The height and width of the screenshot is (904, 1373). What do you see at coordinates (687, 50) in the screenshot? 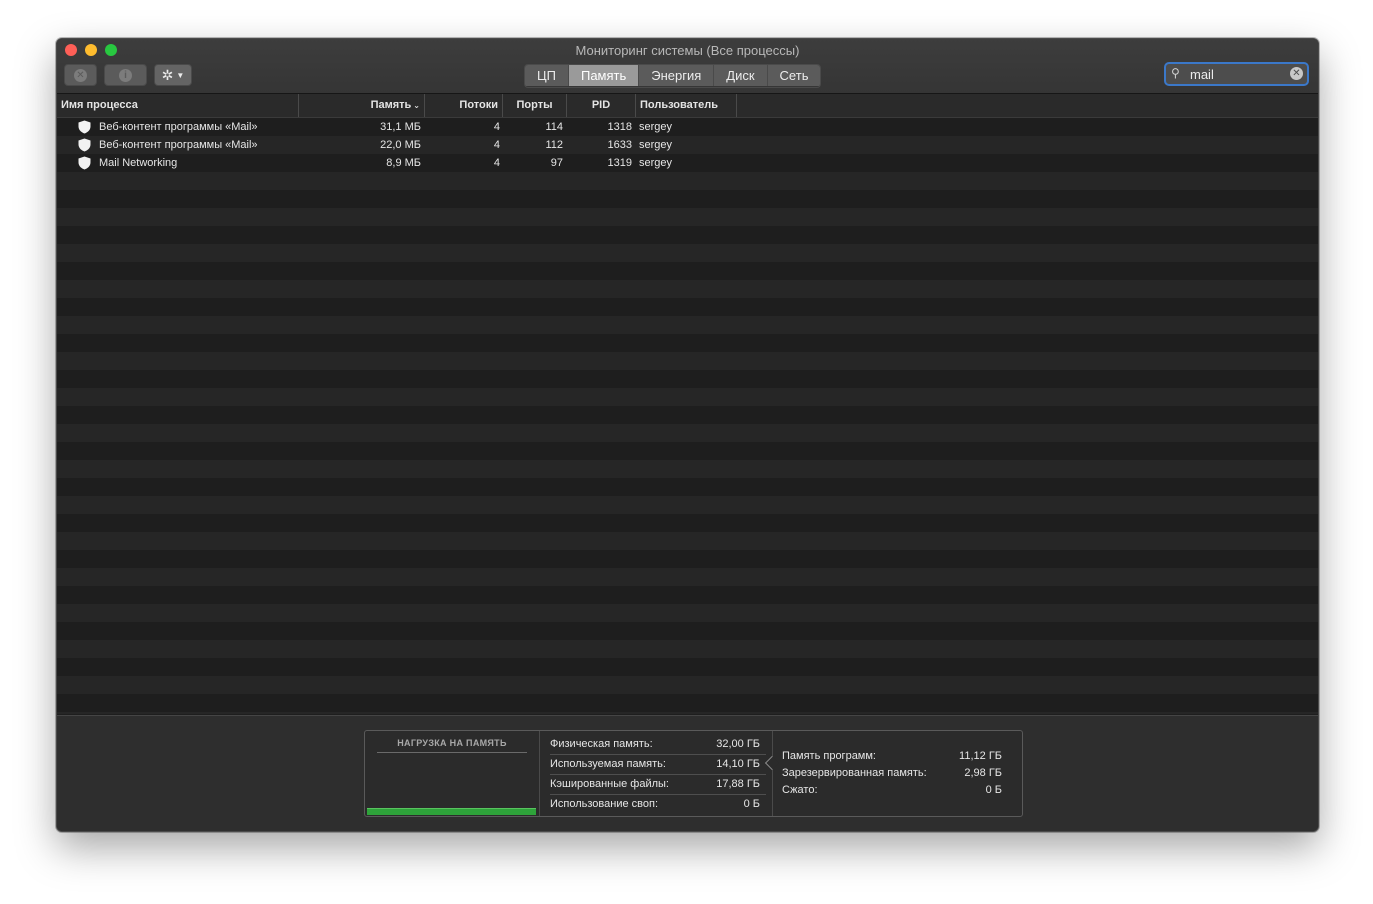
I see `window-title: Мониторинг системы (Все процессы)` at bounding box center [687, 50].